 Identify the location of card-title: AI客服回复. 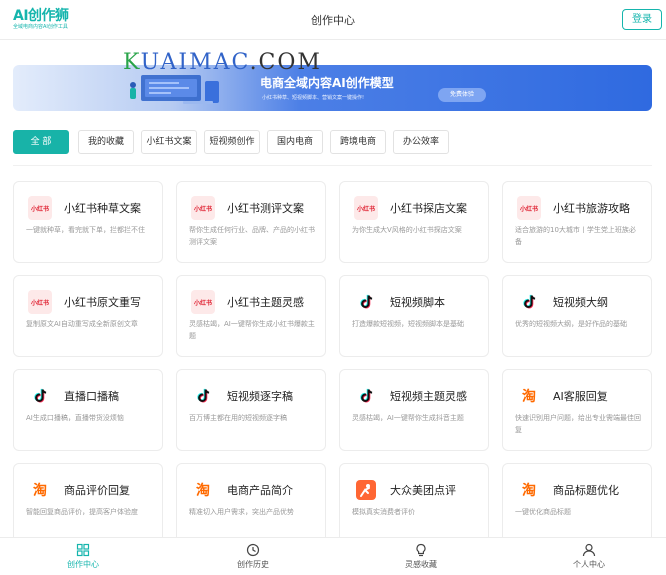
(580, 396).